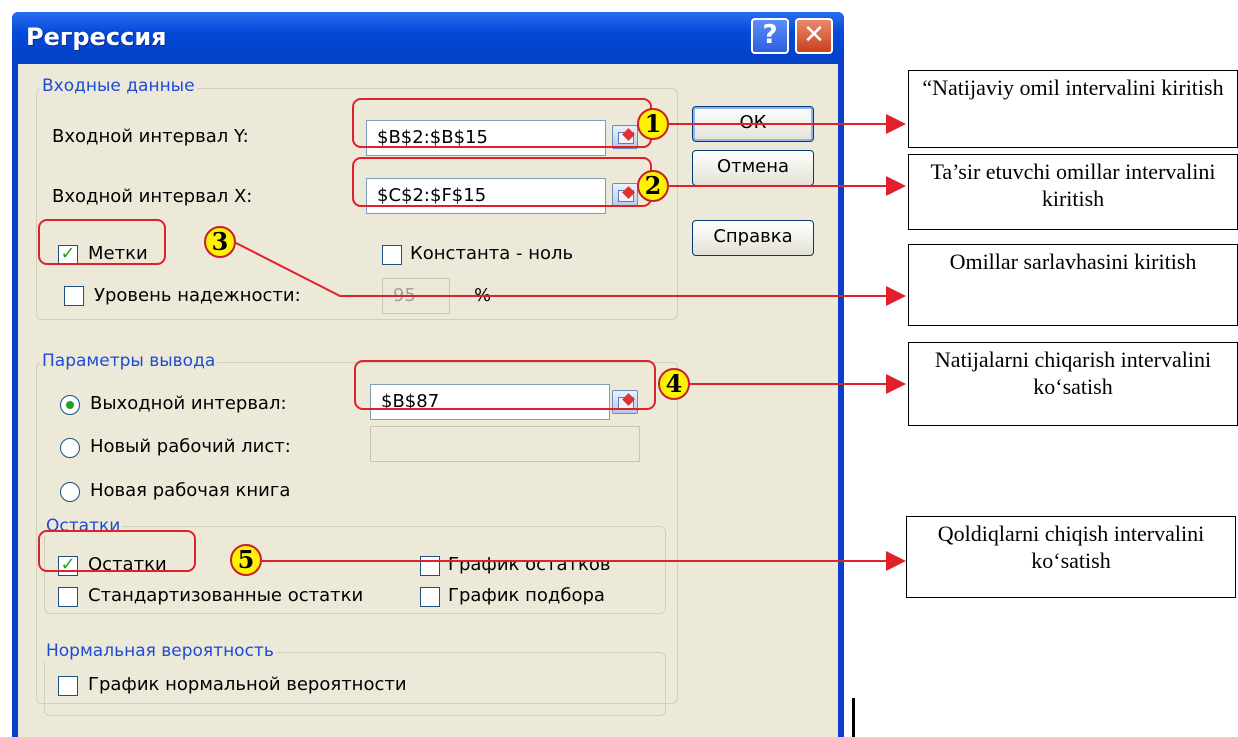 The width and height of the screenshot is (1238, 737). Describe the element at coordinates (674, 384) in the screenshot. I see `marker-4: 4` at that location.